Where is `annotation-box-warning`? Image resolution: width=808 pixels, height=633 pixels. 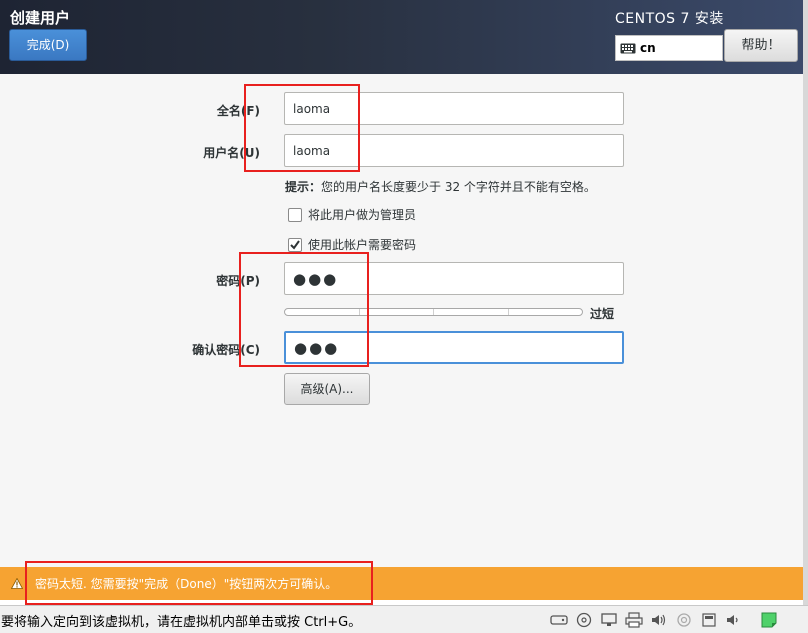
annotation-box-warning is located at coordinates (199, 583).